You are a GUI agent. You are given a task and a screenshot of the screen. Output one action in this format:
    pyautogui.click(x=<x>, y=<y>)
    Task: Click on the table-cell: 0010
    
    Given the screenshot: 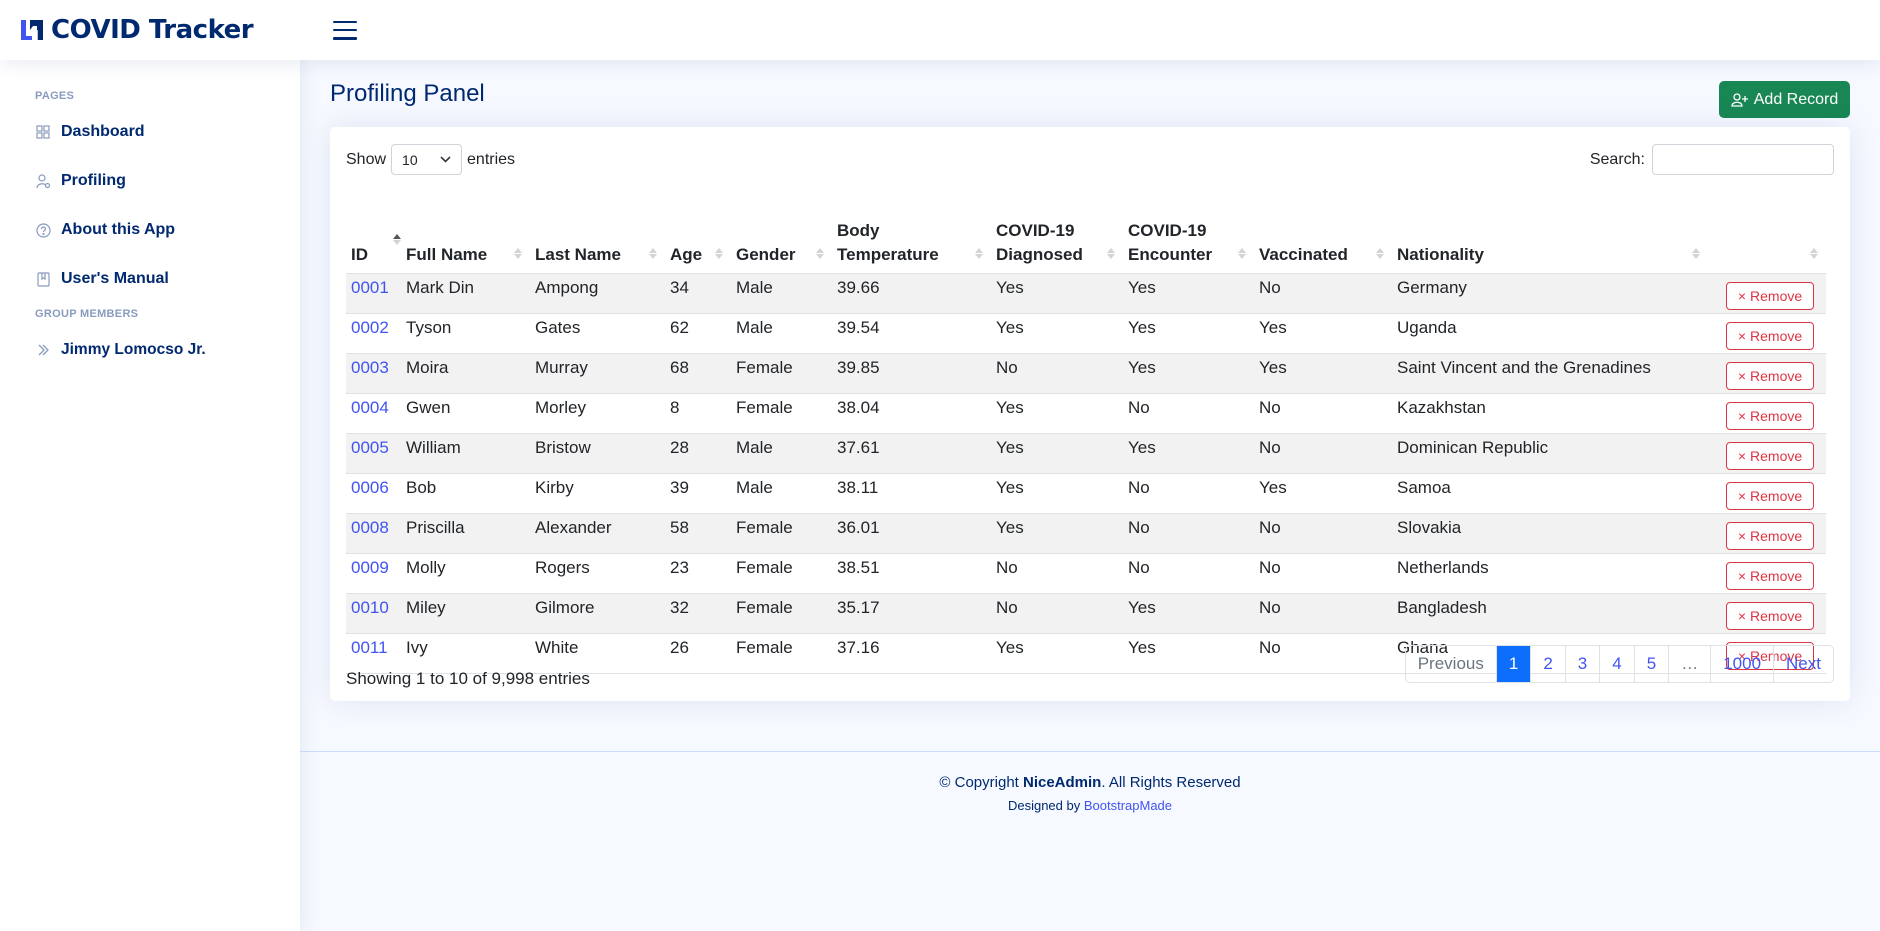 What is the action you would take?
    pyautogui.click(x=373, y=612)
    